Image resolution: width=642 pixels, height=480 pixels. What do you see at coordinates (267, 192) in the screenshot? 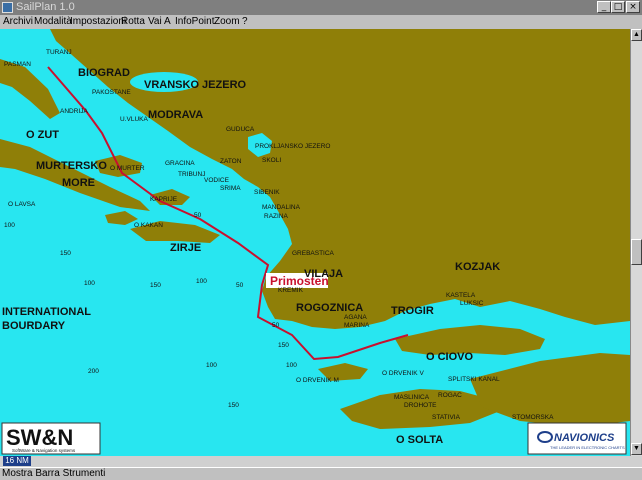
I see `label-sibenik: SIBENIK` at bounding box center [267, 192].